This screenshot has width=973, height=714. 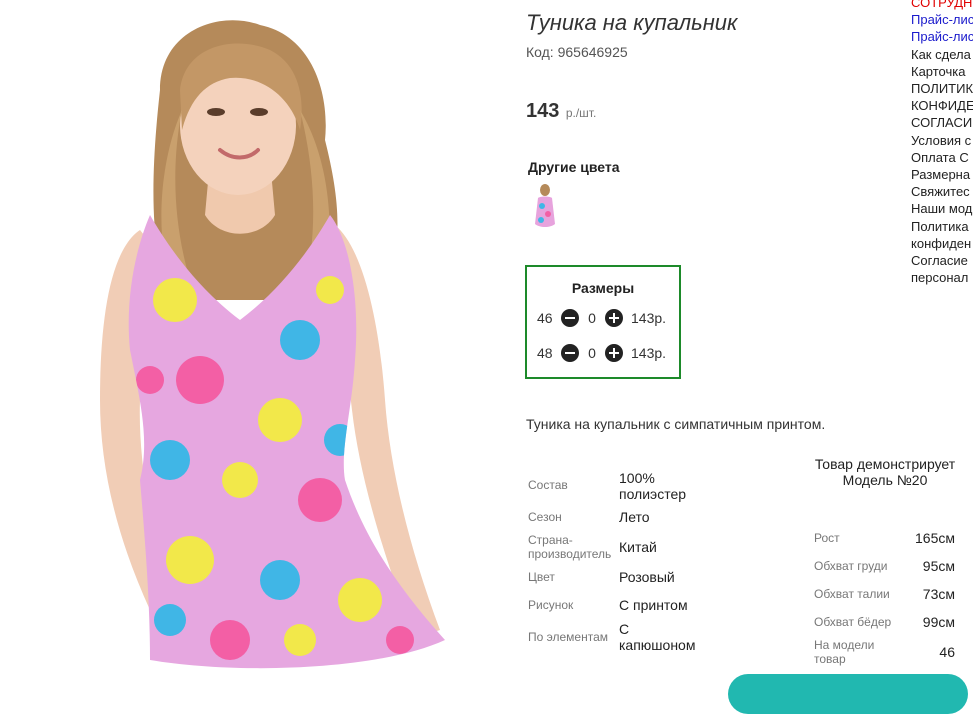 What do you see at coordinates (942, 226) in the screenshot?
I see `side-menu-item: Политика` at bounding box center [942, 226].